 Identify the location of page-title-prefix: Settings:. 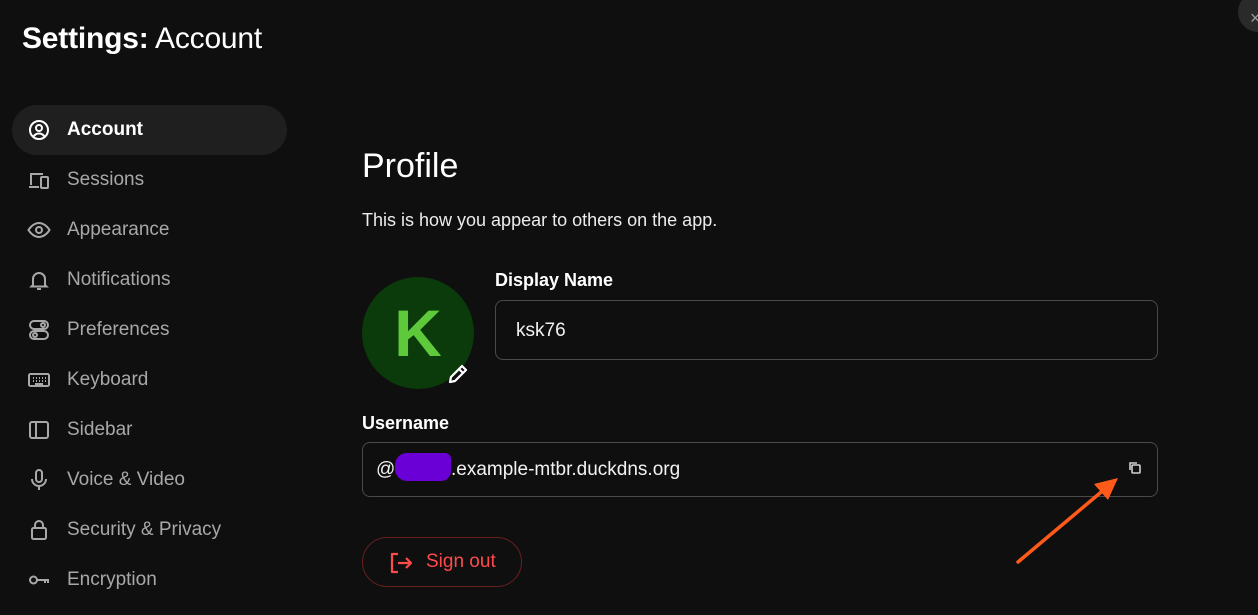
(85, 38).